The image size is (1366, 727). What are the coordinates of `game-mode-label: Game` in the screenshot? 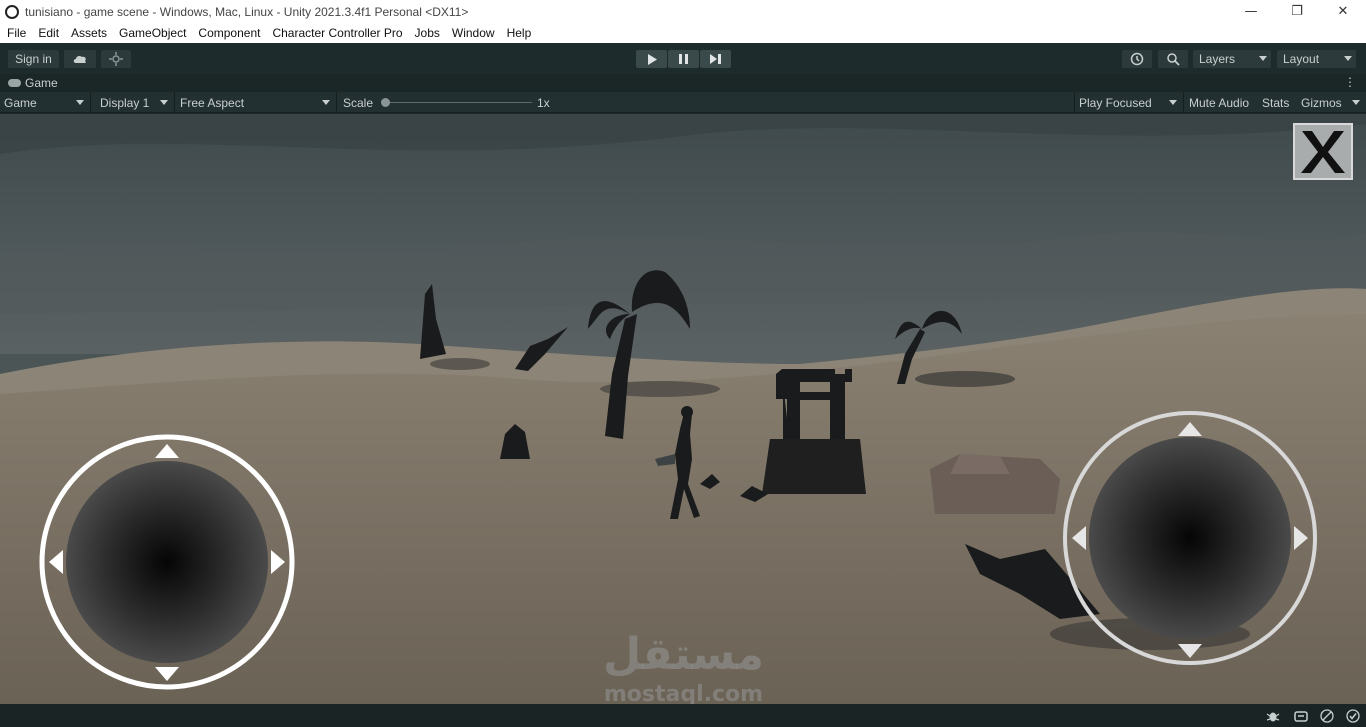 It's located at (20, 102).